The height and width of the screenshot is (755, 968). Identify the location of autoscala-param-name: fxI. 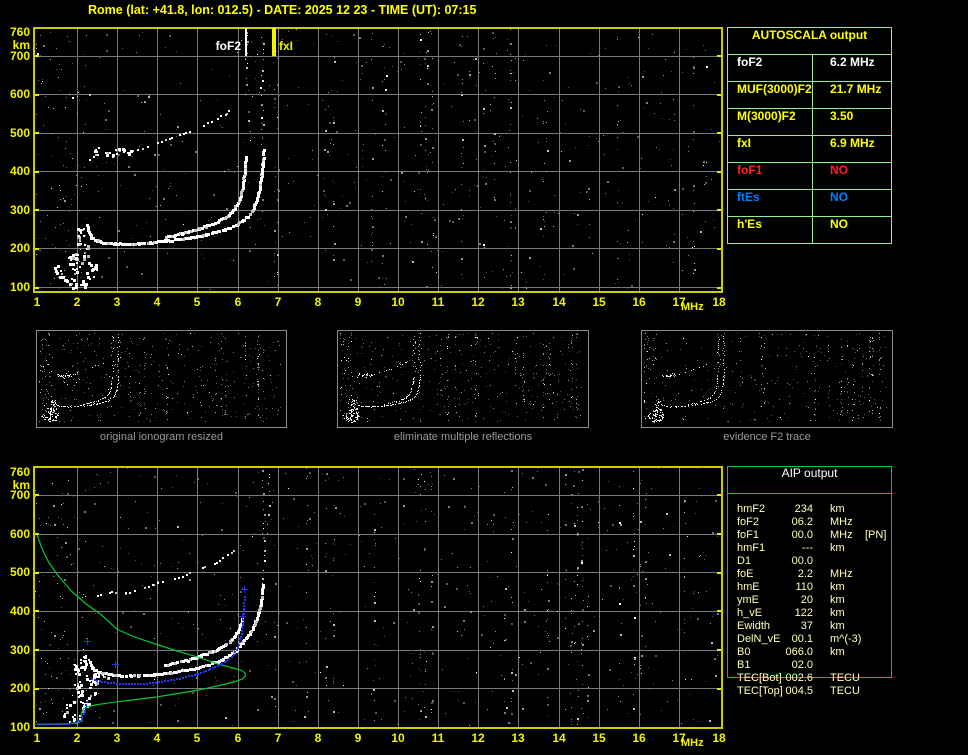
(770, 149).